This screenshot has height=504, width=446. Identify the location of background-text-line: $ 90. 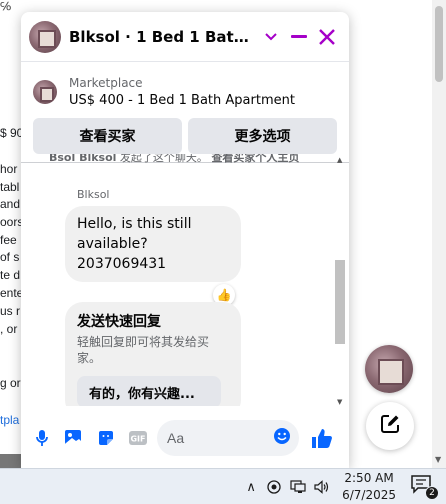
(12, 133).